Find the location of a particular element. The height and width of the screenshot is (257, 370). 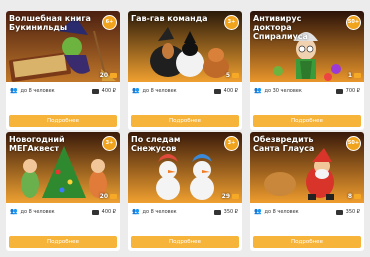

quest-title: Новогодний МЕГАквест is located at coordinates (37, 144).